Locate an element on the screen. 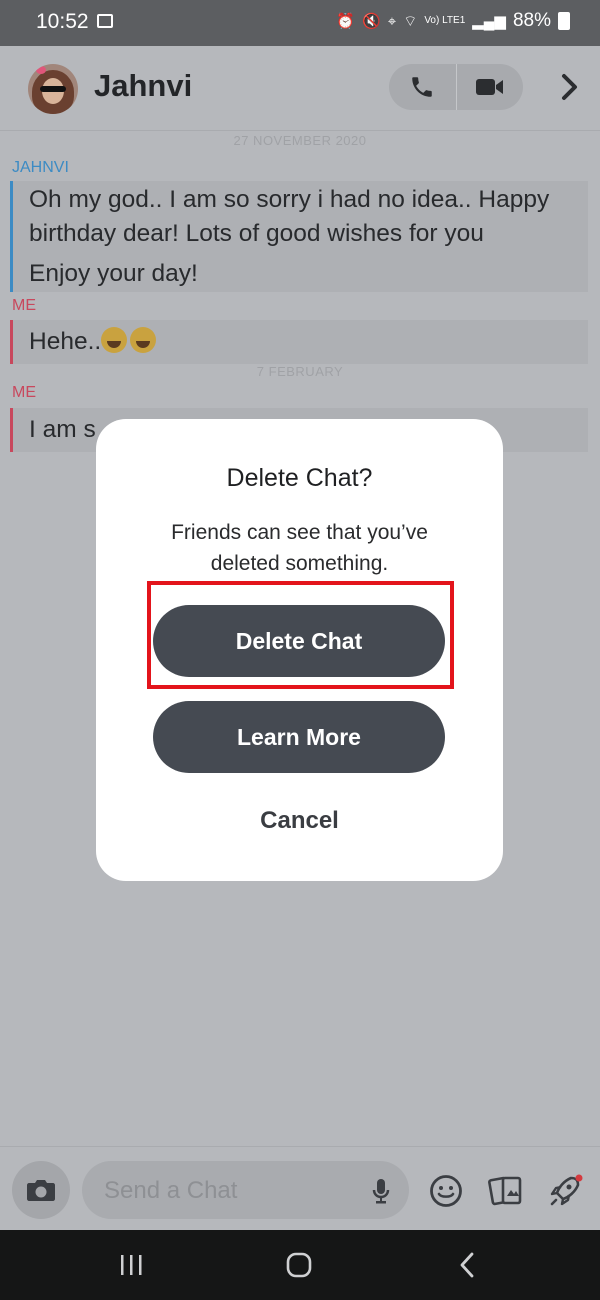  date-separator: 27 NOVEMBER 2020 is located at coordinates (300, 140).